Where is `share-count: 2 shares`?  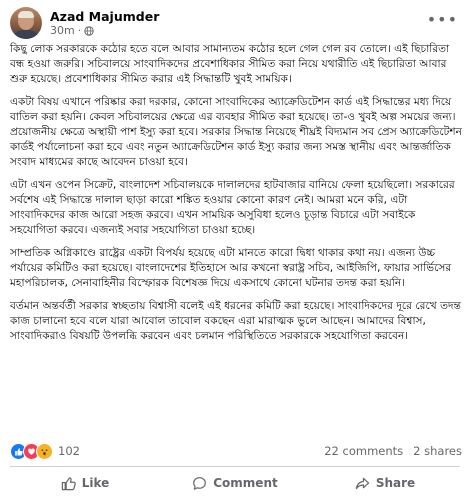
share-count: 2 shares is located at coordinates (437, 451).